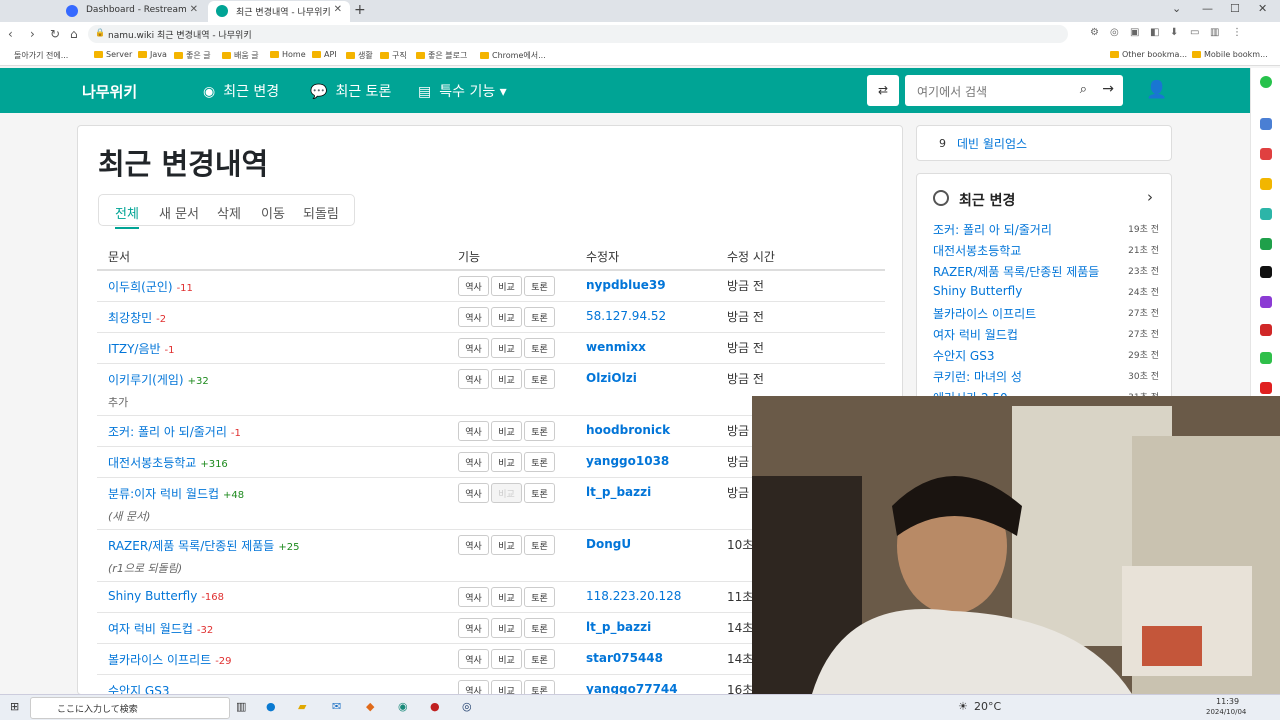 The width and height of the screenshot is (1280, 720). What do you see at coordinates (160, 628) in the screenshot?
I see `document-link: 여자 럭비 월드컵 -32` at bounding box center [160, 628].